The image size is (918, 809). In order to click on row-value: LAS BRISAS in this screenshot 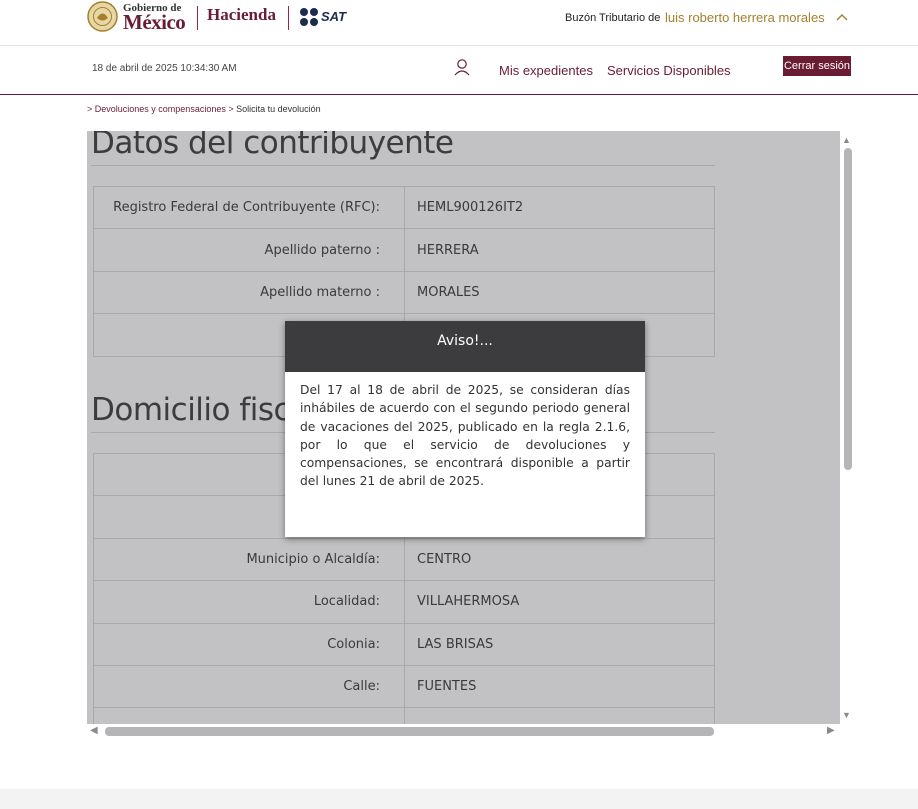, I will do `click(559, 644)`.